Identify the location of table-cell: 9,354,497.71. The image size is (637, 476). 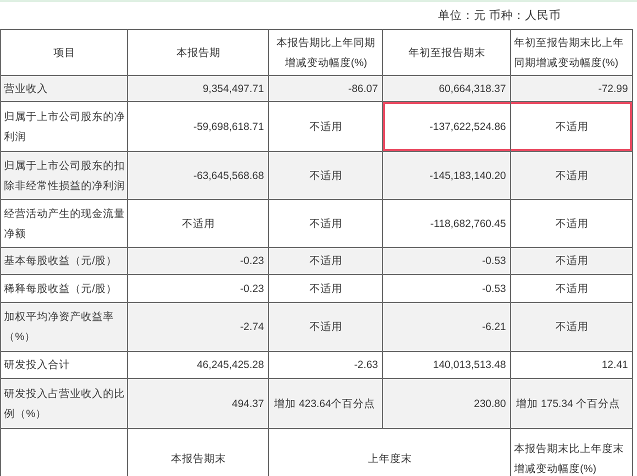
(198, 89).